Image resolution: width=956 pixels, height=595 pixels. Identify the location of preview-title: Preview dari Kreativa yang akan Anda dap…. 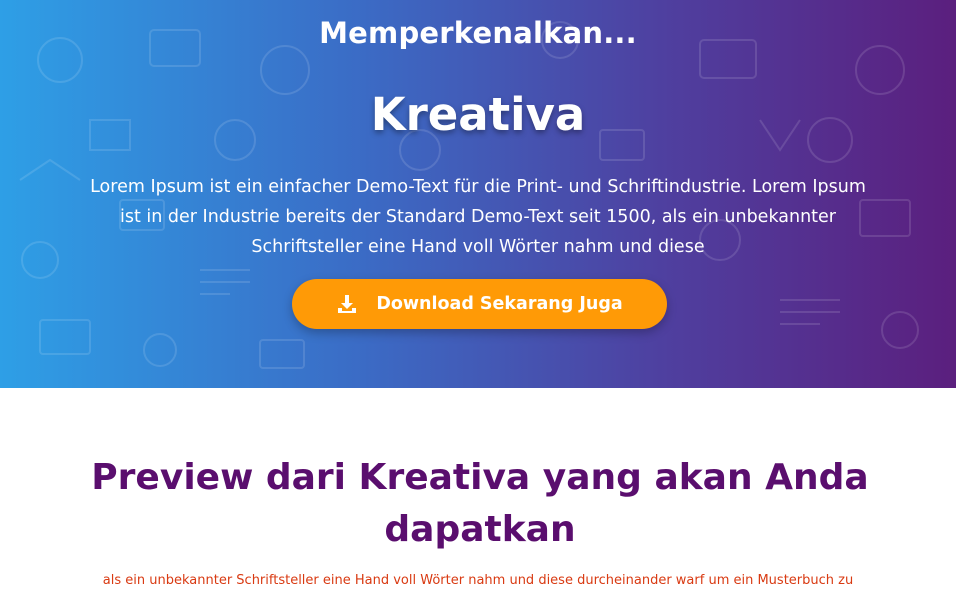
(480, 503).